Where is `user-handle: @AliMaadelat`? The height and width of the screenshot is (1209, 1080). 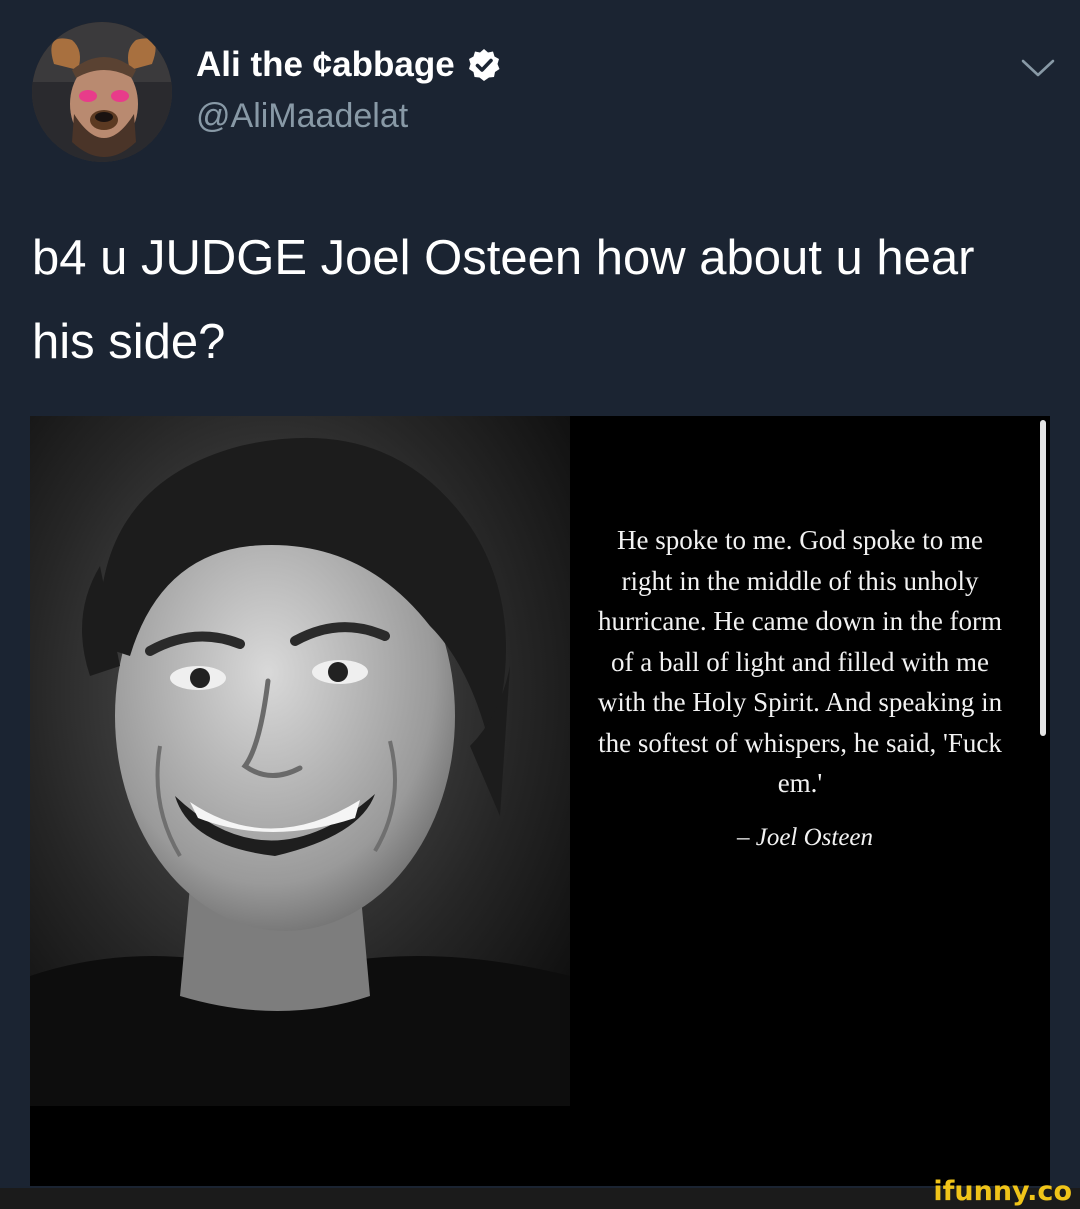
user-handle: @AliMaadelat is located at coordinates (302, 116).